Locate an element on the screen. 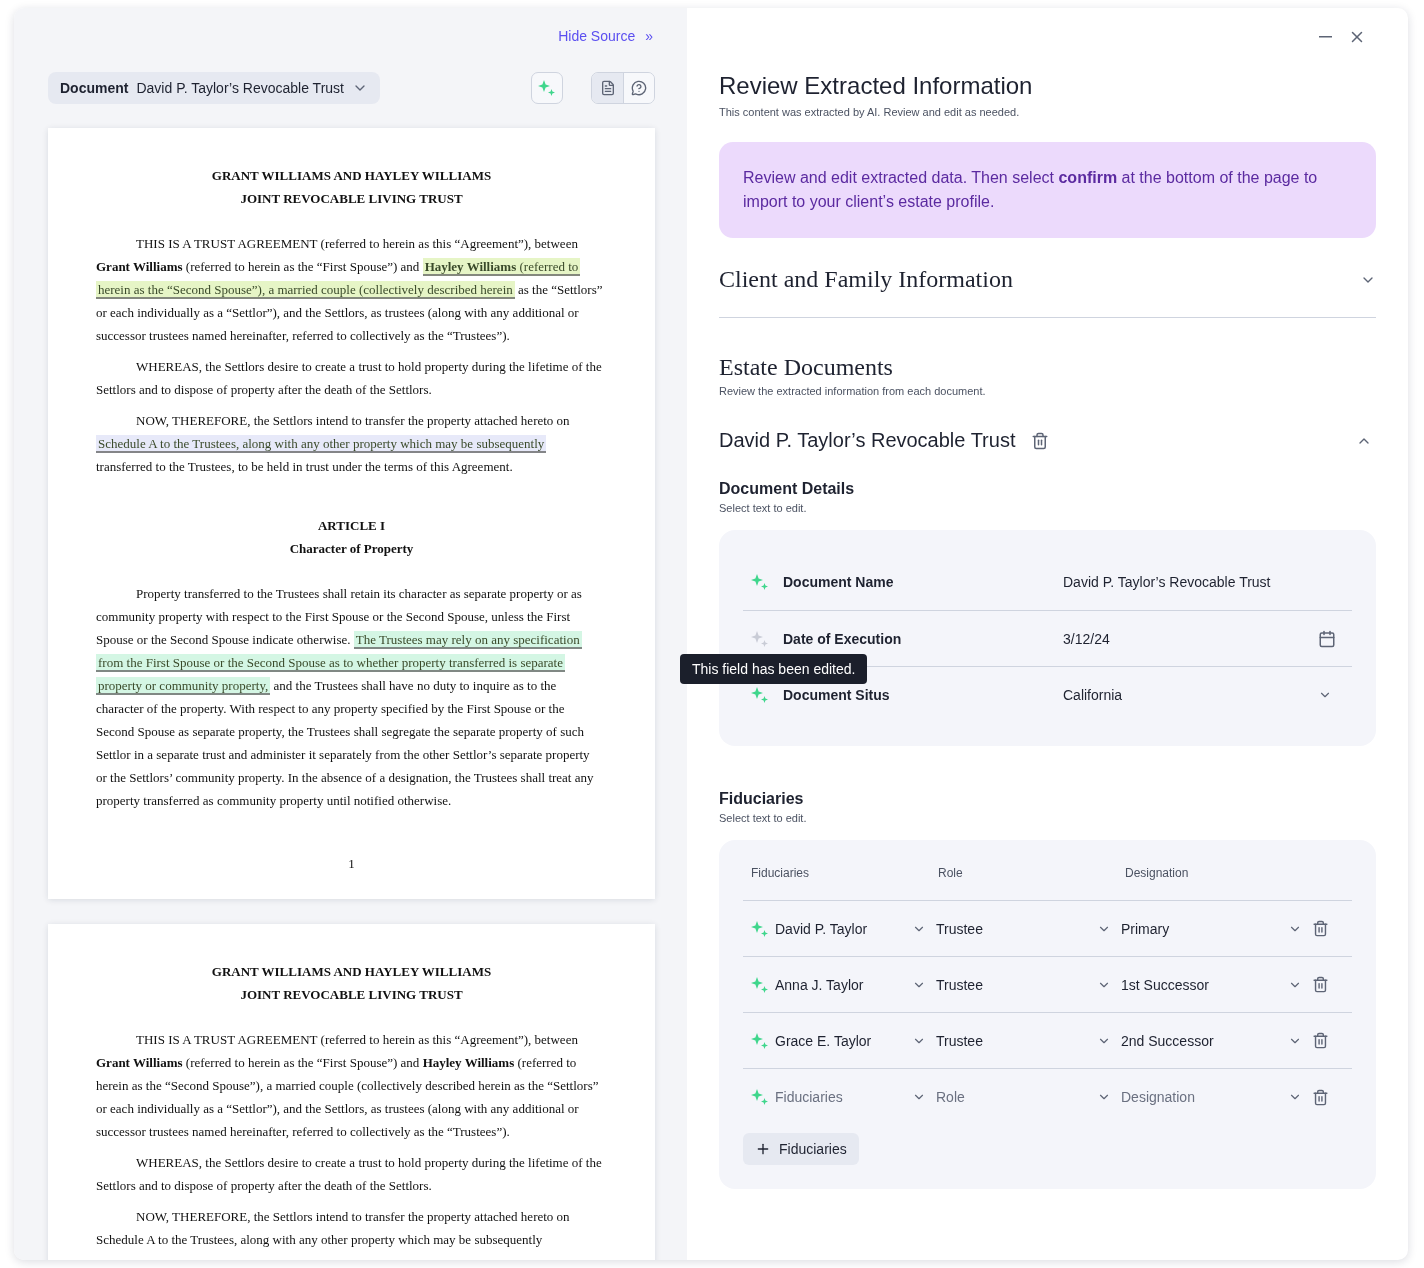 The height and width of the screenshot is (1268, 1424). column-header: Fiduciaries is located at coordinates (781, 873).